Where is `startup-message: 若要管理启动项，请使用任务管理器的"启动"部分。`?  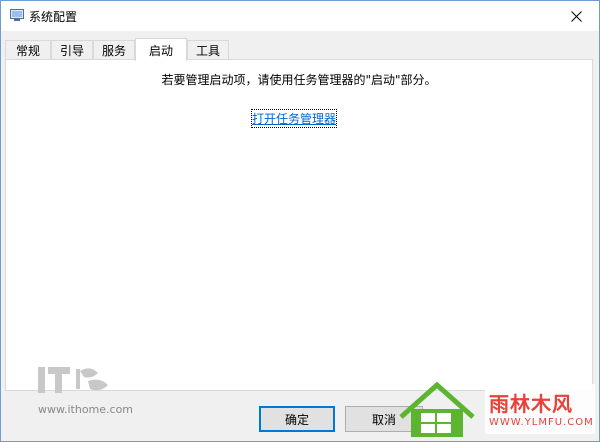
startup-message: 若要管理启动项，请使用任务管理器的"启动"部分。 is located at coordinates (299, 80).